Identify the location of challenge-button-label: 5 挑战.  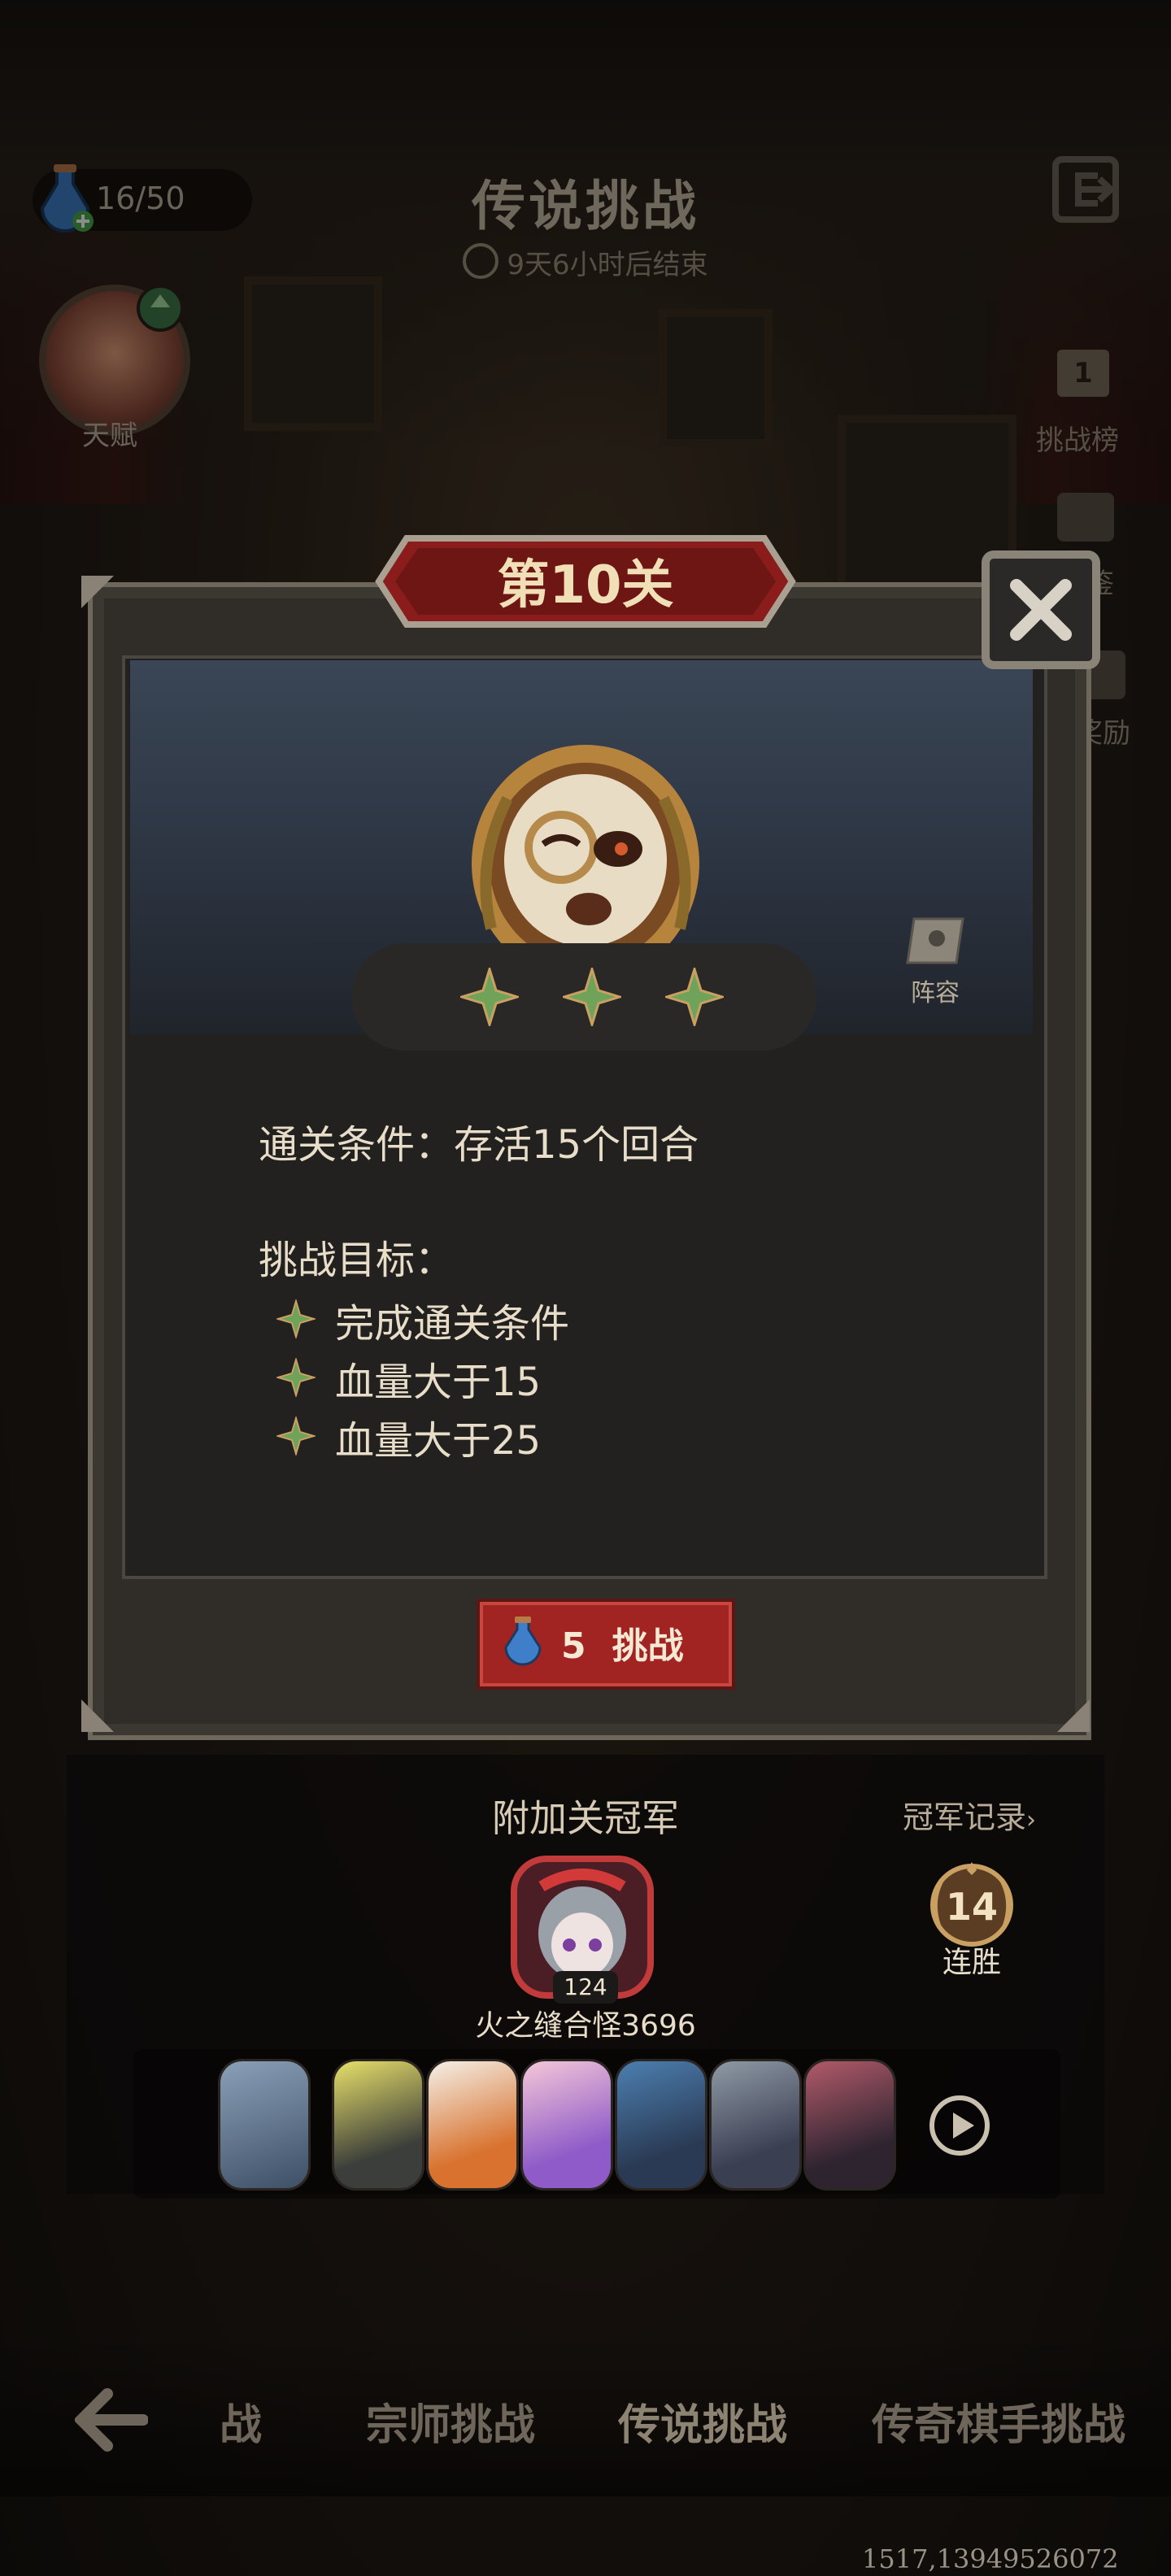
(622, 1643).